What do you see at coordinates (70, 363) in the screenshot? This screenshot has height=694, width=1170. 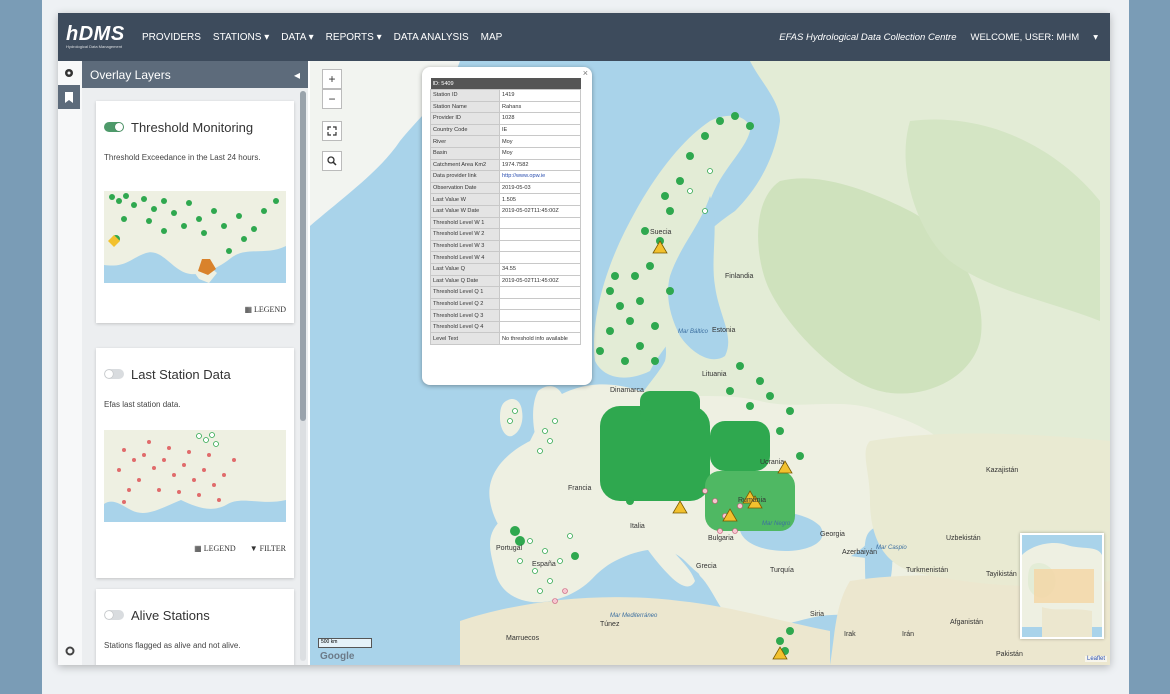 I see `left-rail` at bounding box center [70, 363].